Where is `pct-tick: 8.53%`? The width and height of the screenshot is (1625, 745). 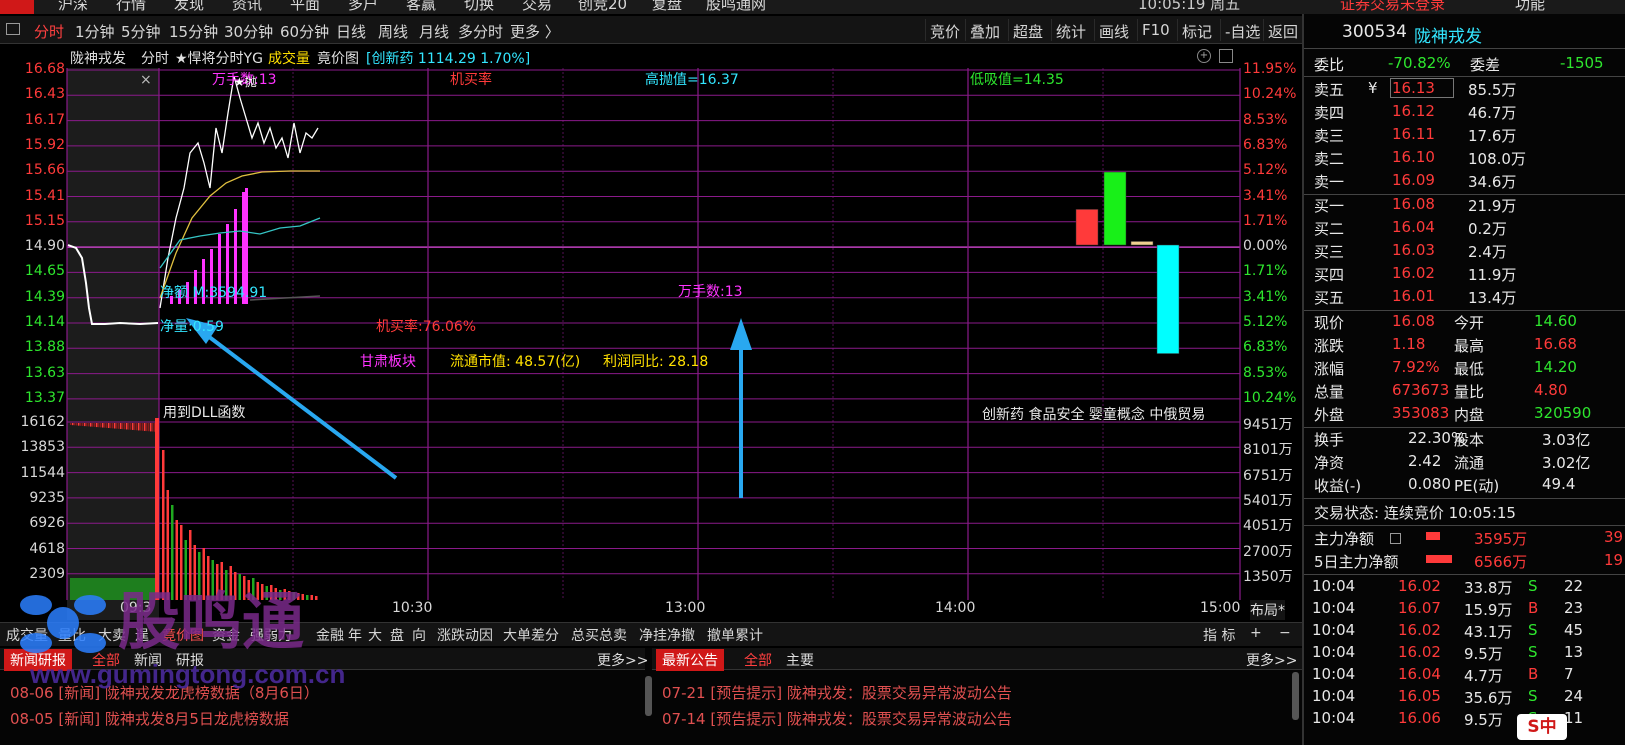 pct-tick: 8.53% is located at coordinates (1265, 372).